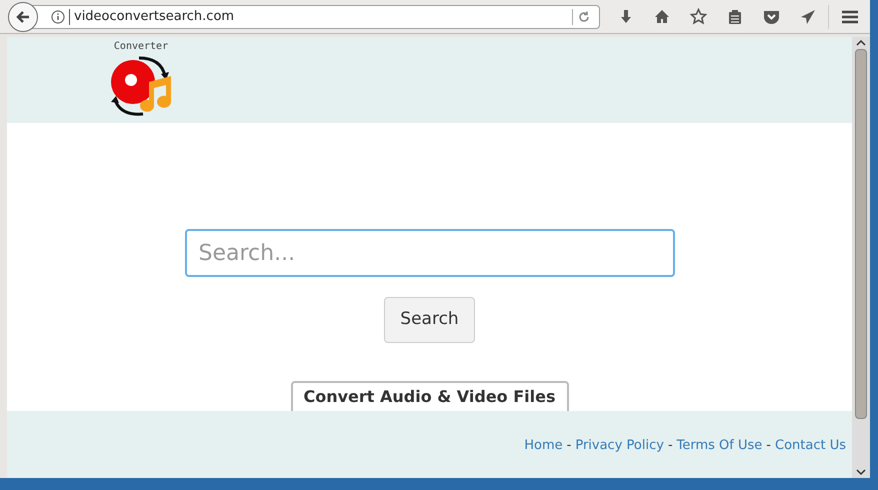  What do you see at coordinates (58, 17) in the screenshot?
I see `info-icon` at bounding box center [58, 17].